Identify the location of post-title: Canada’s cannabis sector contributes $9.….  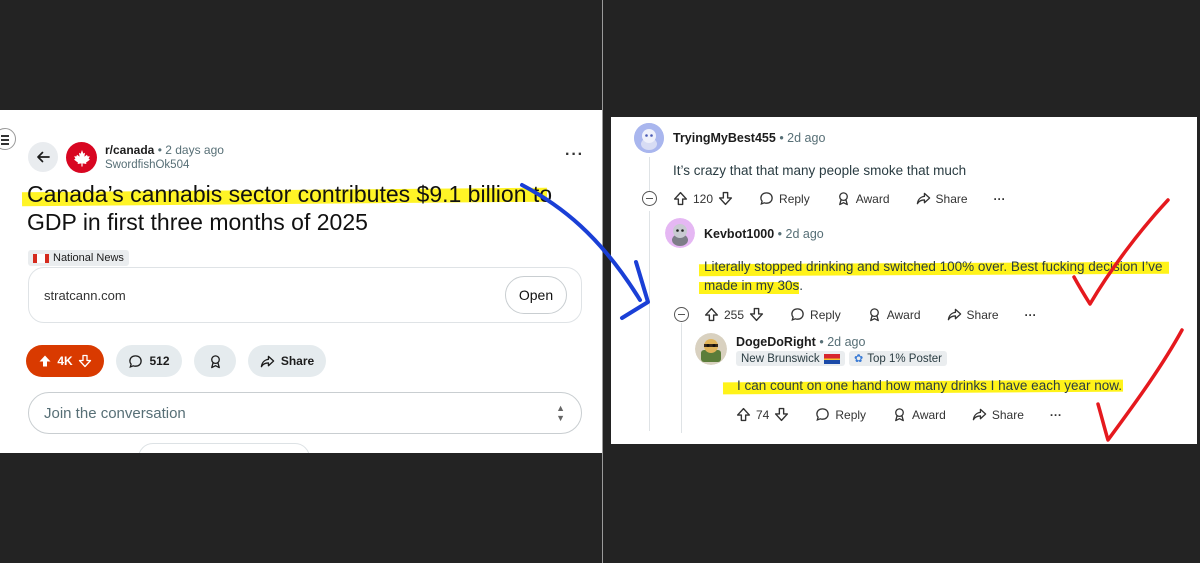
(290, 208).